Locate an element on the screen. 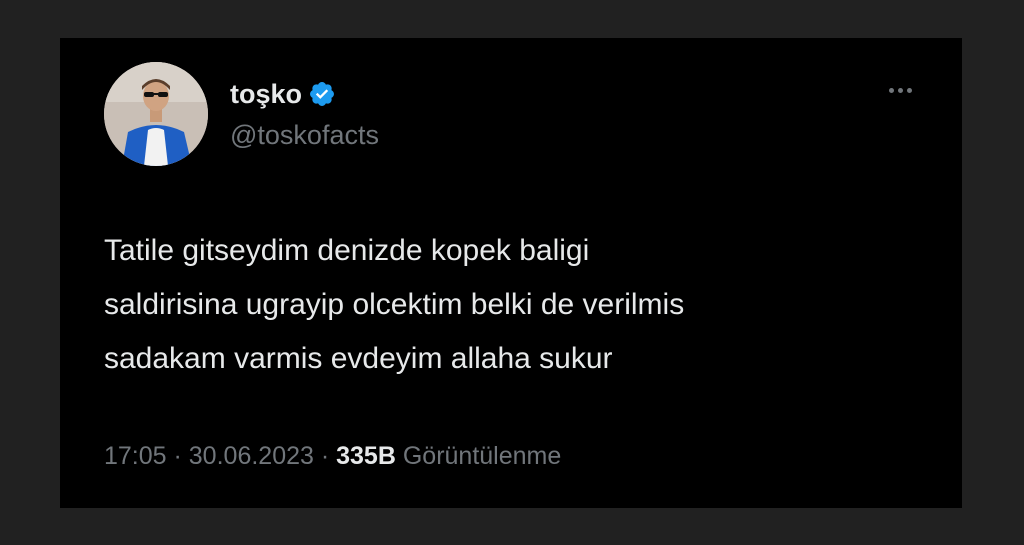 Image resolution: width=1024 pixels, height=545 pixels. more-options-button is located at coordinates (900, 90).